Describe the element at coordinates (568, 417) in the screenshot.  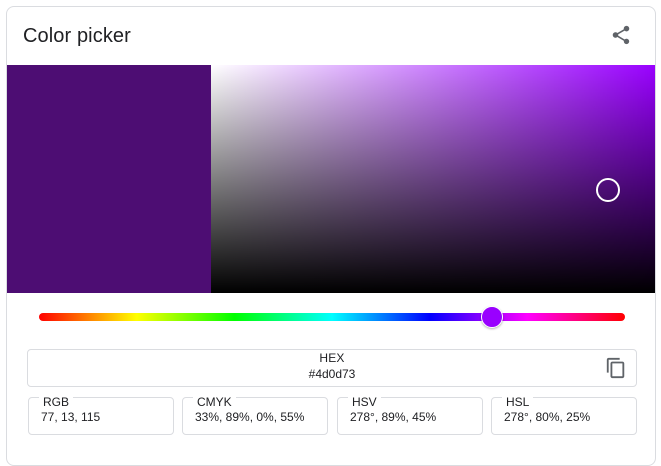
I see `hsl-input` at that location.